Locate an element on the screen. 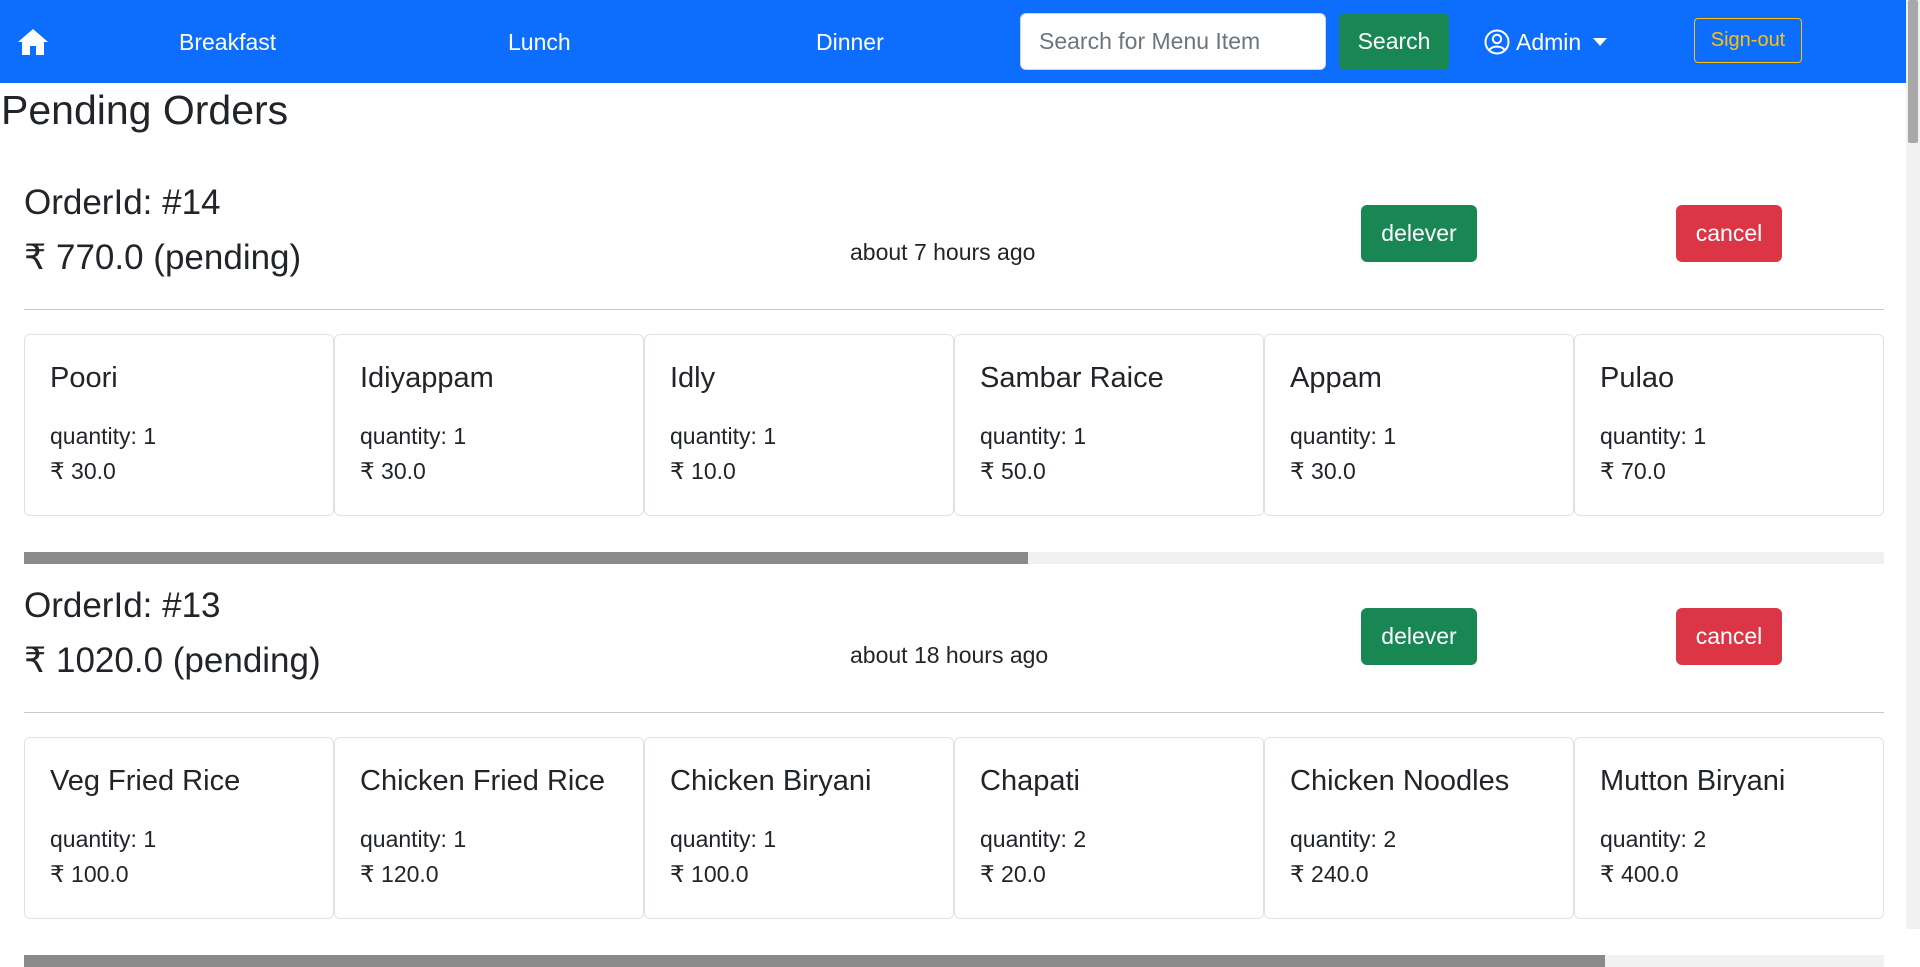 Image resolution: width=1920 pixels, height=967 pixels. home-icon is located at coordinates (33, 42).